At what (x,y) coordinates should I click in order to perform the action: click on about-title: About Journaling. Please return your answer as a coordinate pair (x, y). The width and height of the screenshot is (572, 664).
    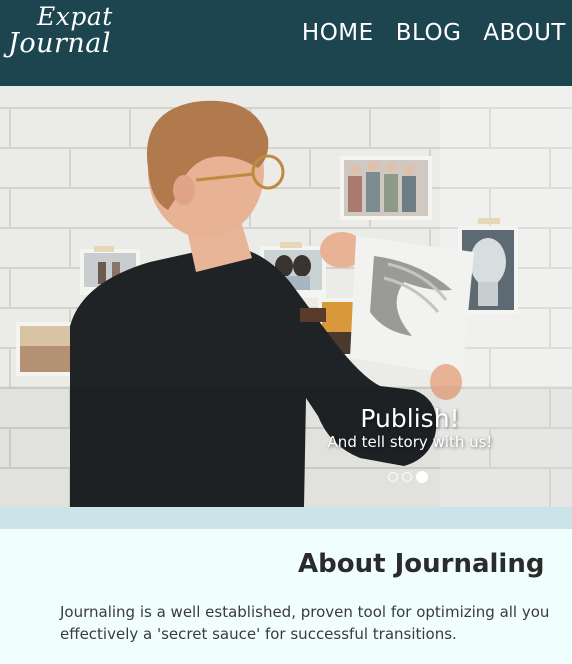
    Looking at the image, I should click on (421, 564).